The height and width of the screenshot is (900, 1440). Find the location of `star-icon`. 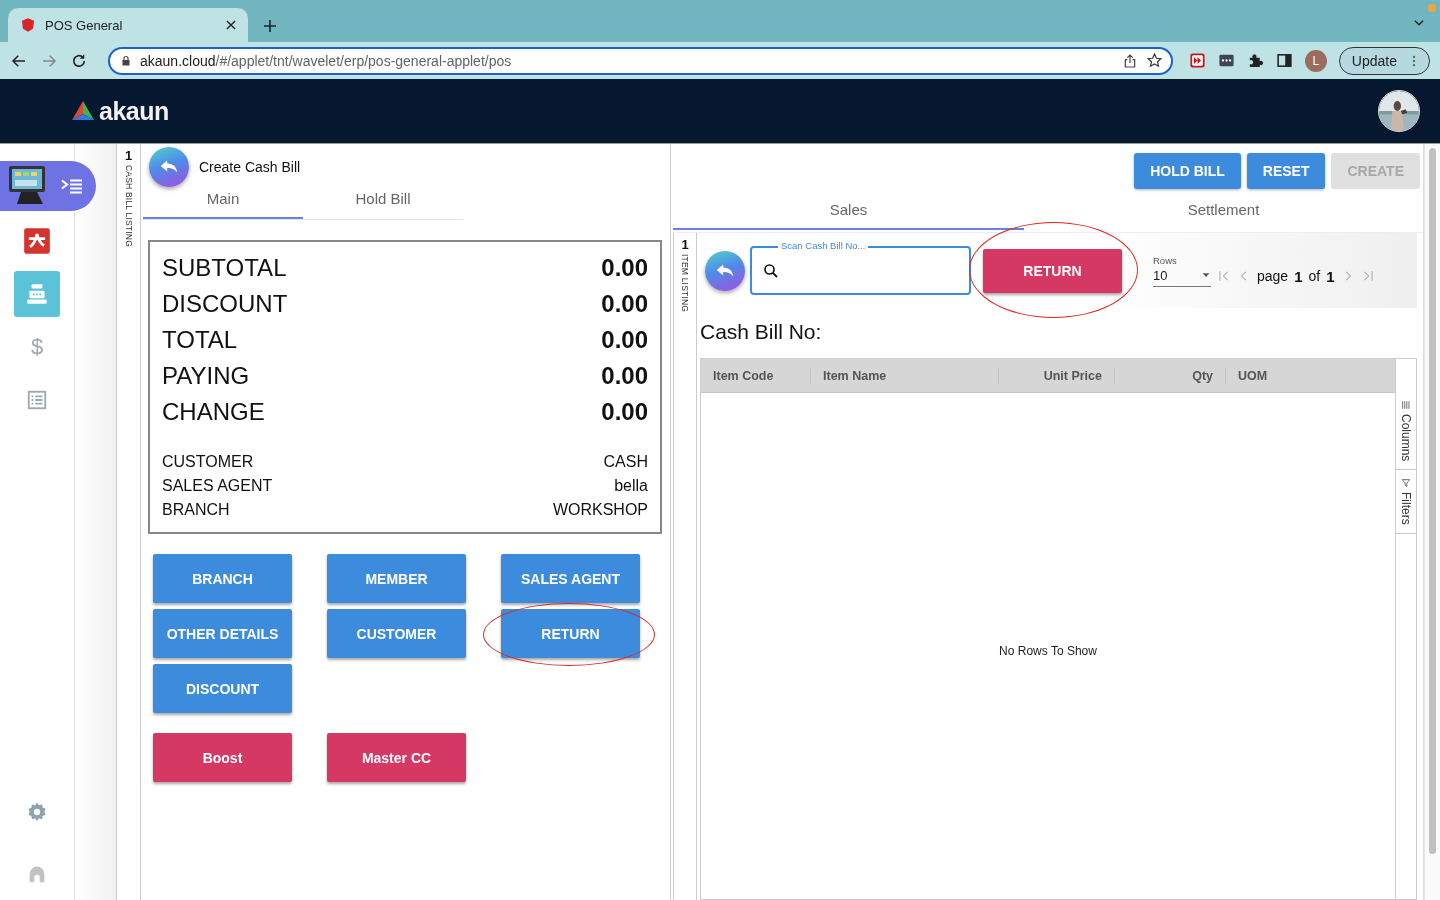

star-icon is located at coordinates (1154, 60).